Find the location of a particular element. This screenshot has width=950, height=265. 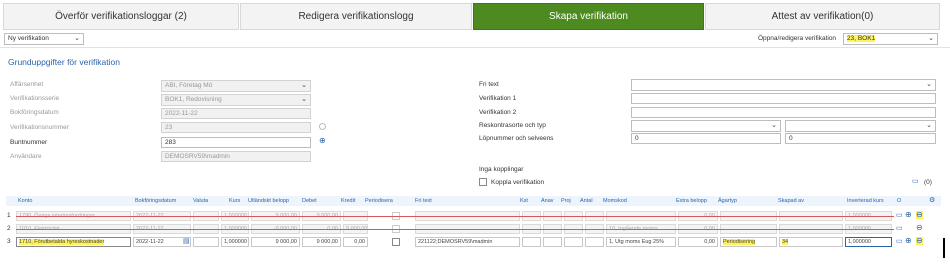

col-kredit: Kredit is located at coordinates (348, 201).